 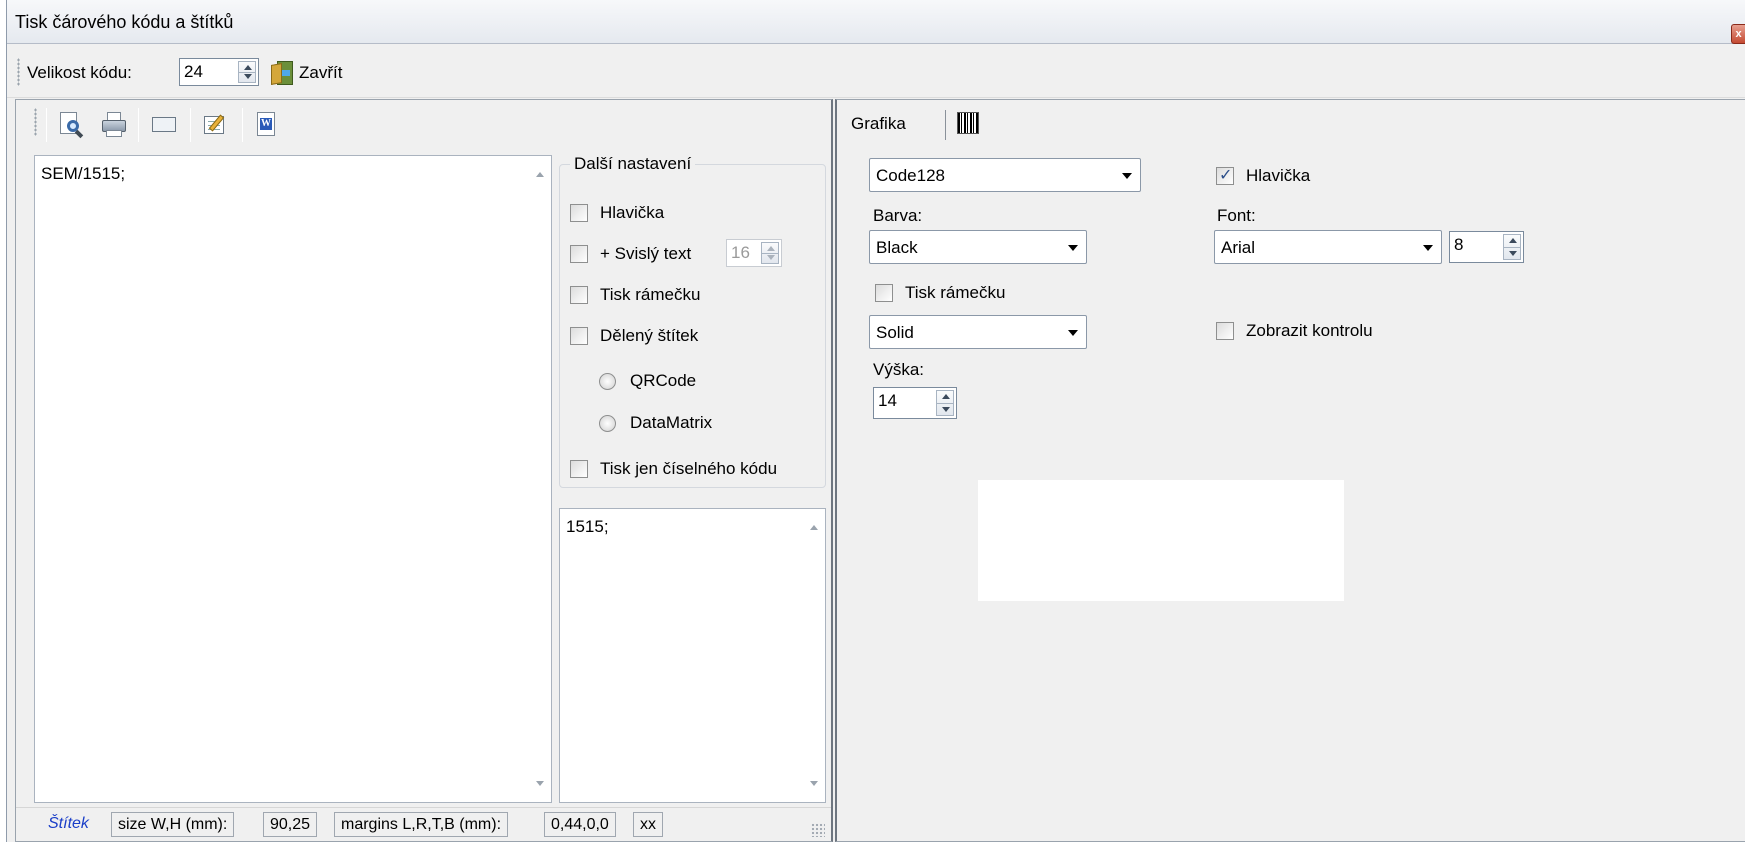 I want to click on graphics-frame-checkbox: Tisk rámečku, so click(x=940, y=293).